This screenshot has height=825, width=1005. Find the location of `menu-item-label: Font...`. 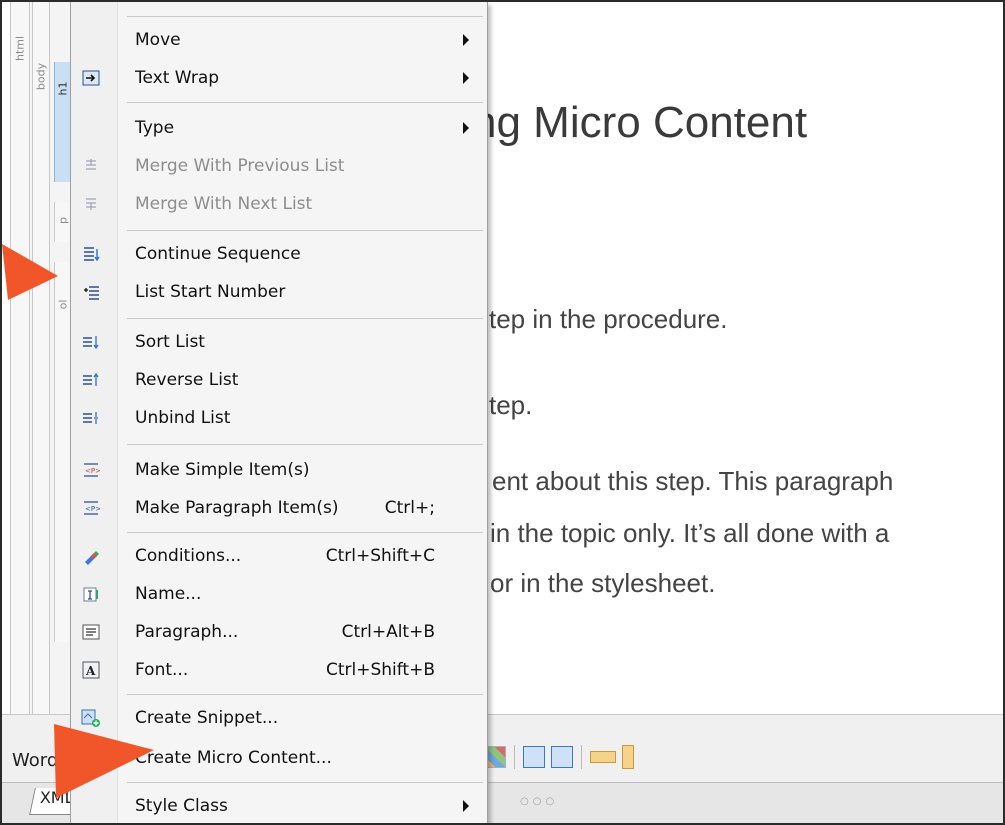

menu-item-label: Font... is located at coordinates (162, 670).